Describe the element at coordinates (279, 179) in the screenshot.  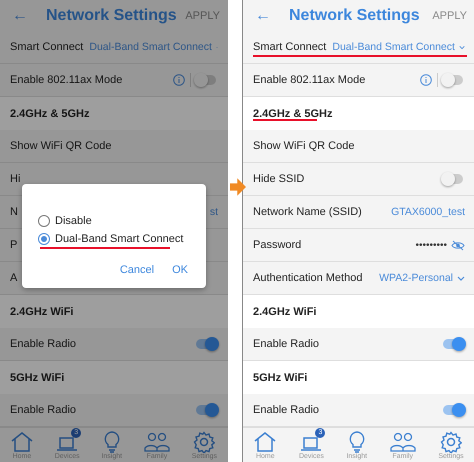
I see `row-label: Hide SSID` at that location.